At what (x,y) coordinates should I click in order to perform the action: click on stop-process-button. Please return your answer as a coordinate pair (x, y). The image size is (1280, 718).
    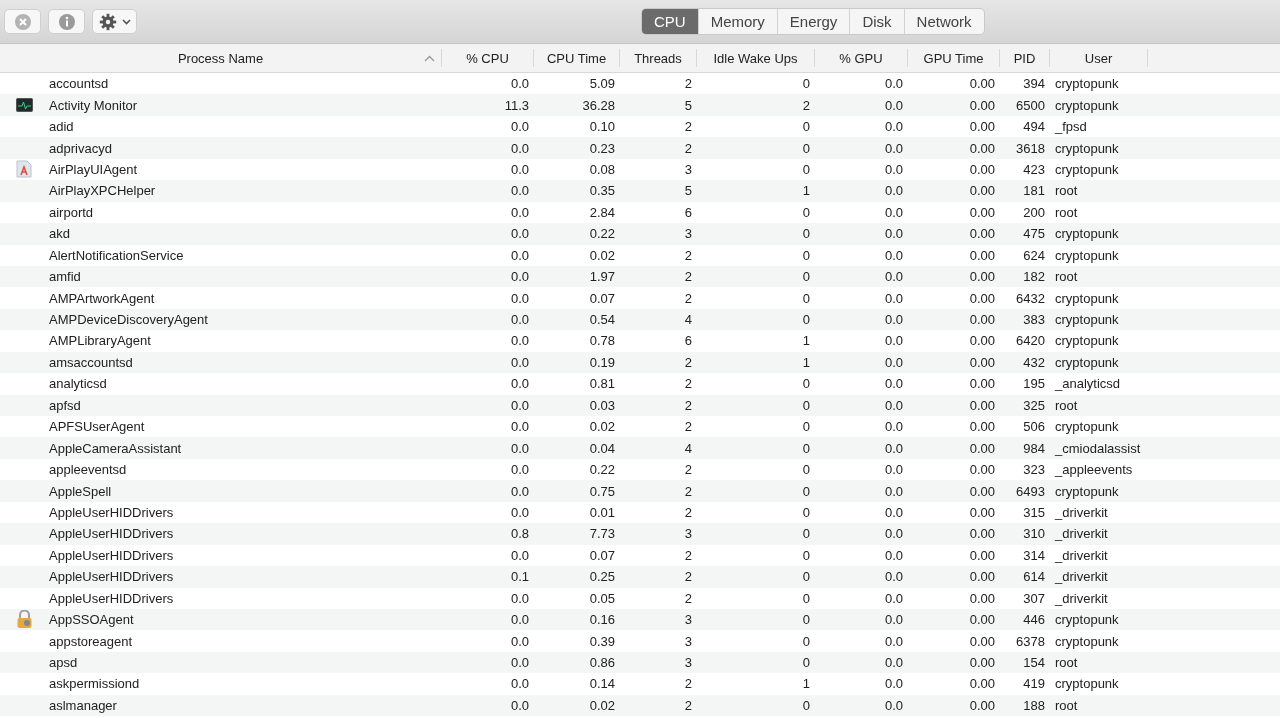
    Looking at the image, I should click on (22, 21).